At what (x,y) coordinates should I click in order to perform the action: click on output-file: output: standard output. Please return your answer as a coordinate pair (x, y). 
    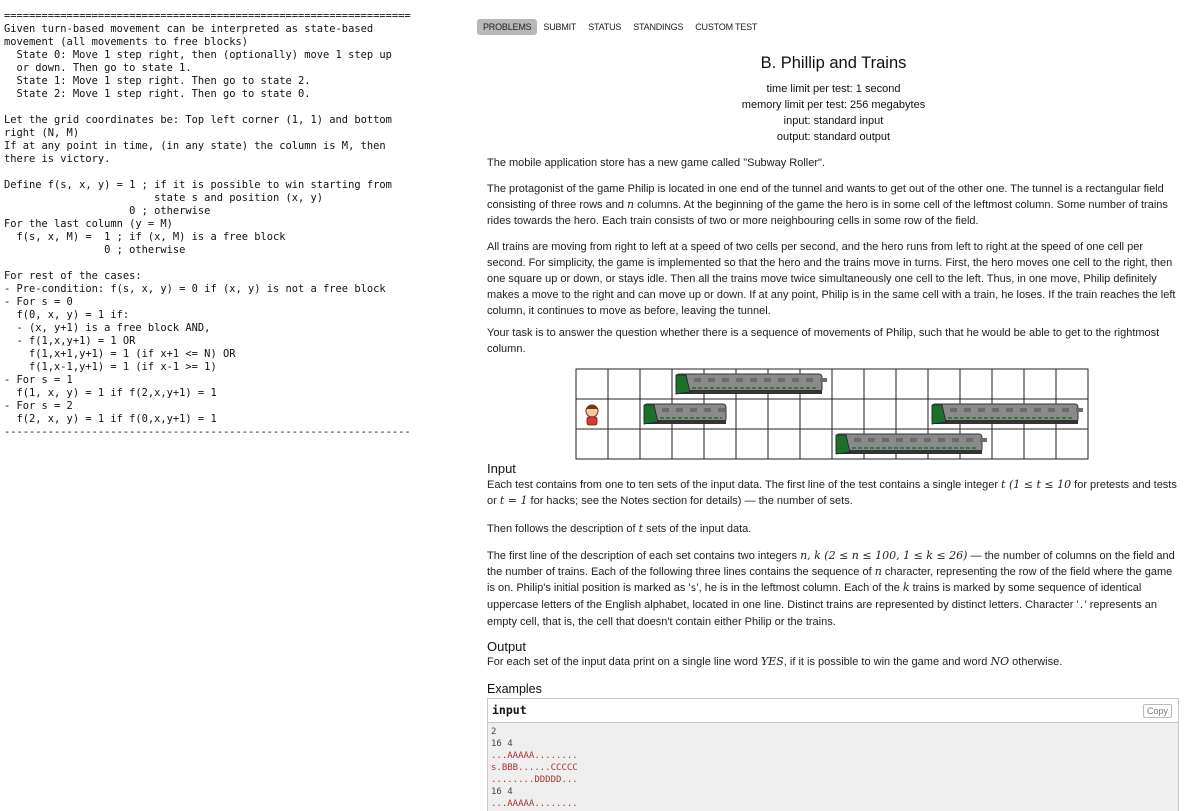
    Looking at the image, I should click on (833, 137).